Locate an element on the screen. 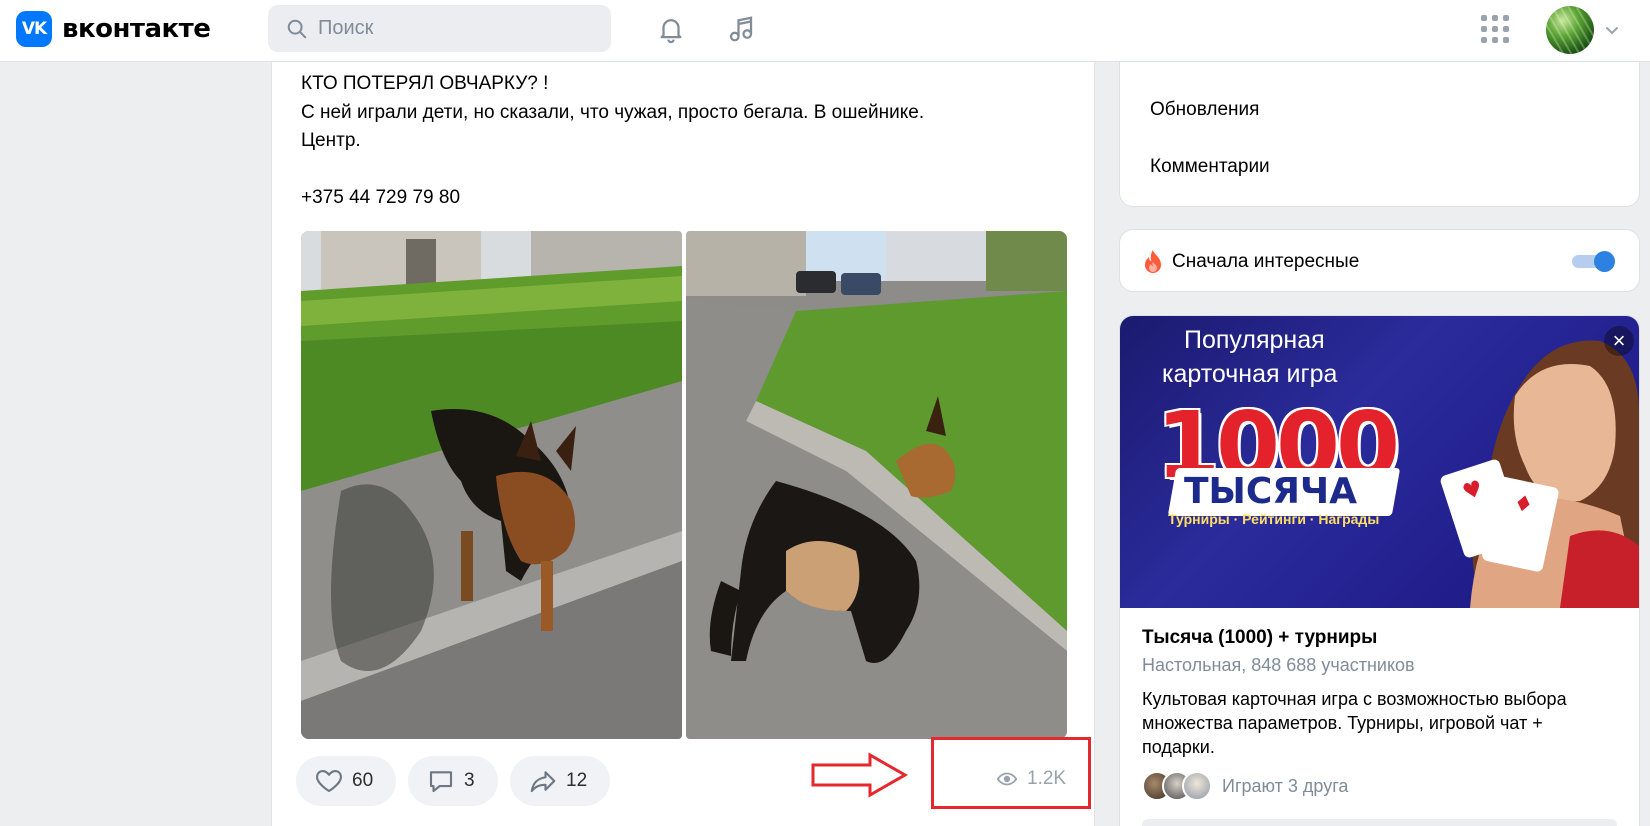  menu-item-comments: Комментарии is located at coordinates (1210, 167).